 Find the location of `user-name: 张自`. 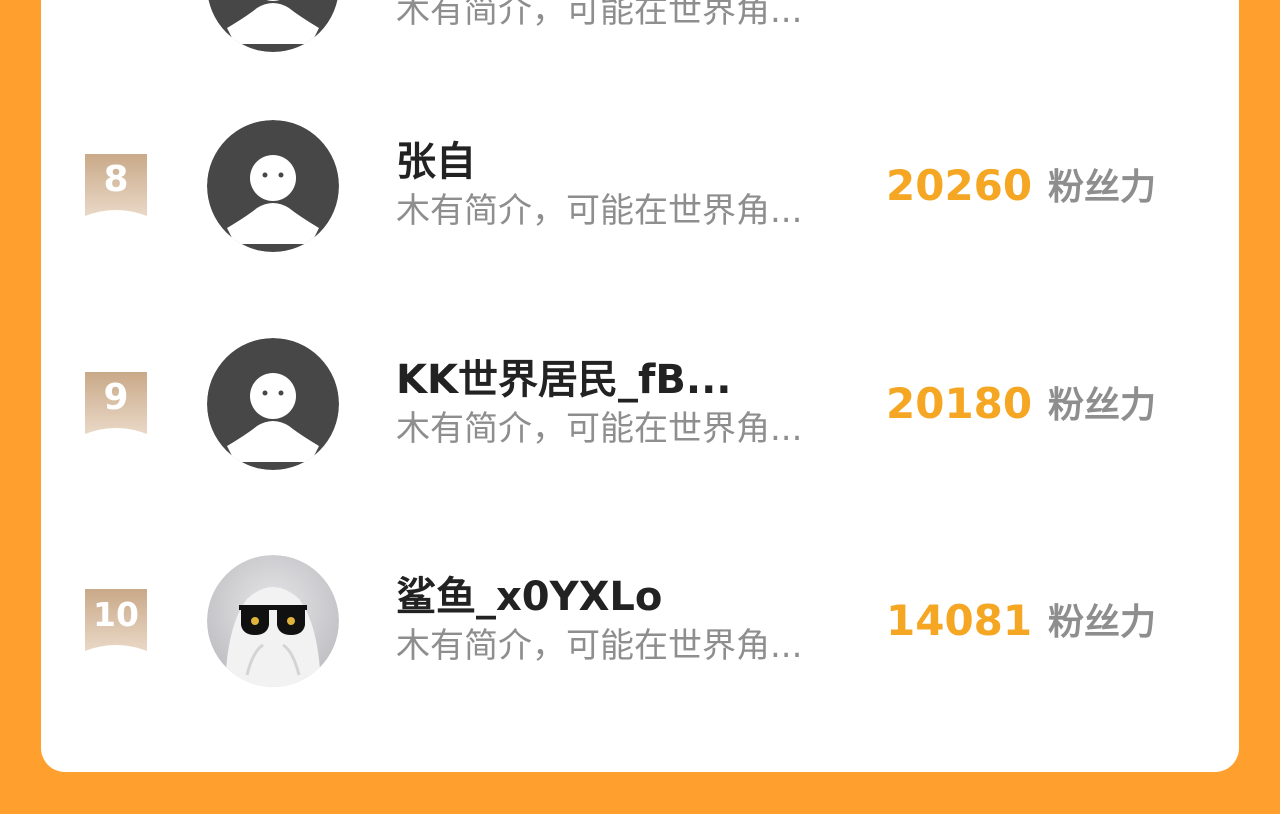

user-name: 张自 is located at coordinates (436, 162).